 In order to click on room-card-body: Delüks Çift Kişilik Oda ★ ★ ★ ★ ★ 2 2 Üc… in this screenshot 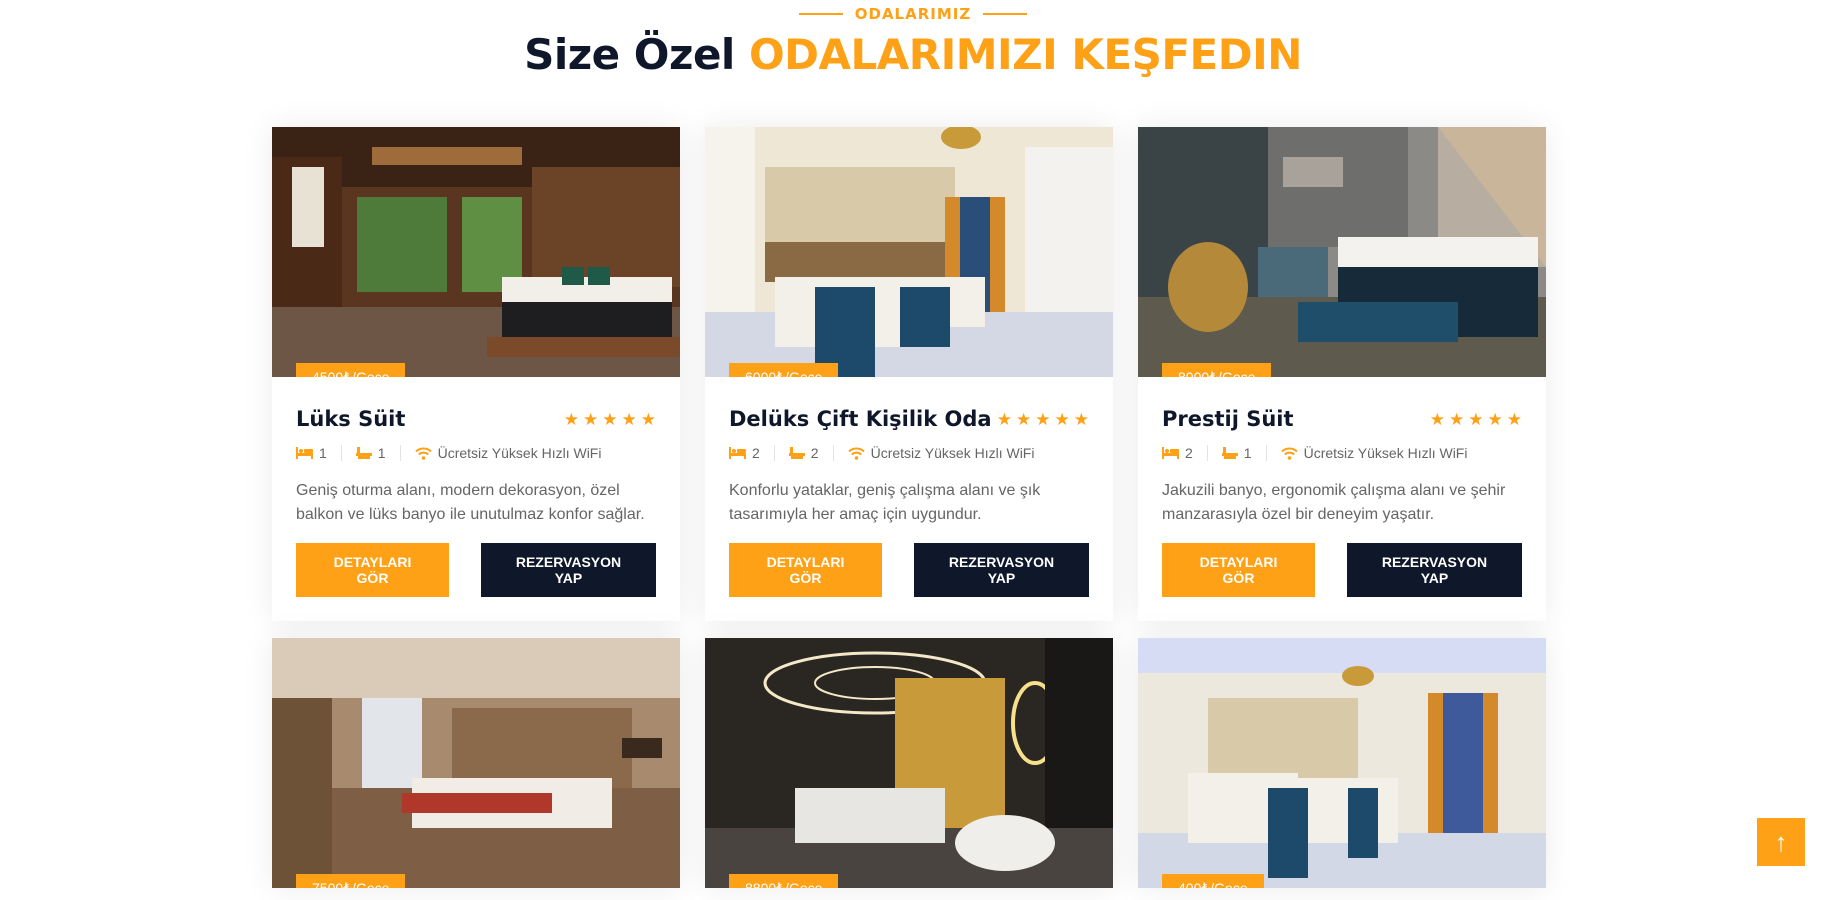, I will do `click(909, 499)`.